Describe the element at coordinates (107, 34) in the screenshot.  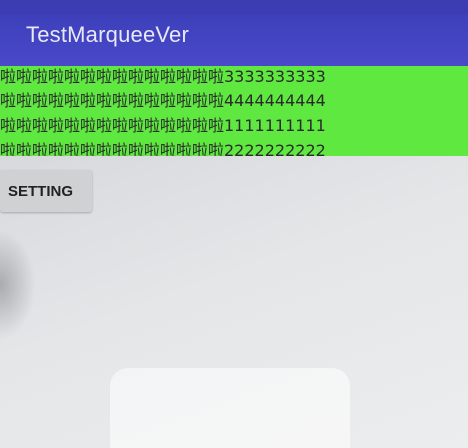
I see `app-title: TestMarqueeVer` at that location.